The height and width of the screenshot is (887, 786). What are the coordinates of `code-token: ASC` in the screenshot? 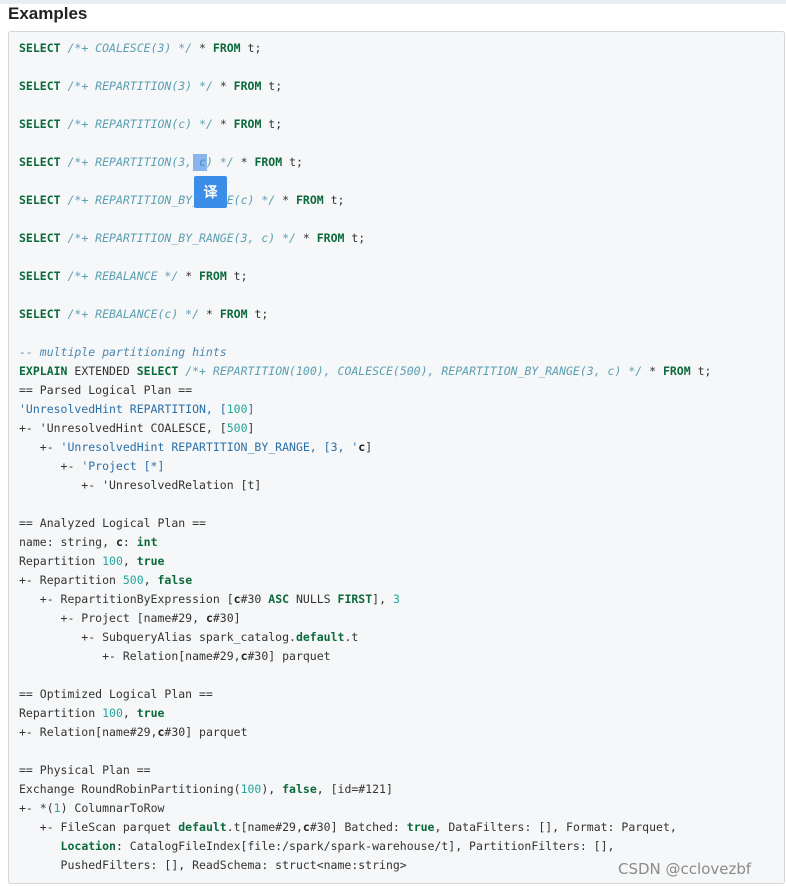 It's located at (279, 599).